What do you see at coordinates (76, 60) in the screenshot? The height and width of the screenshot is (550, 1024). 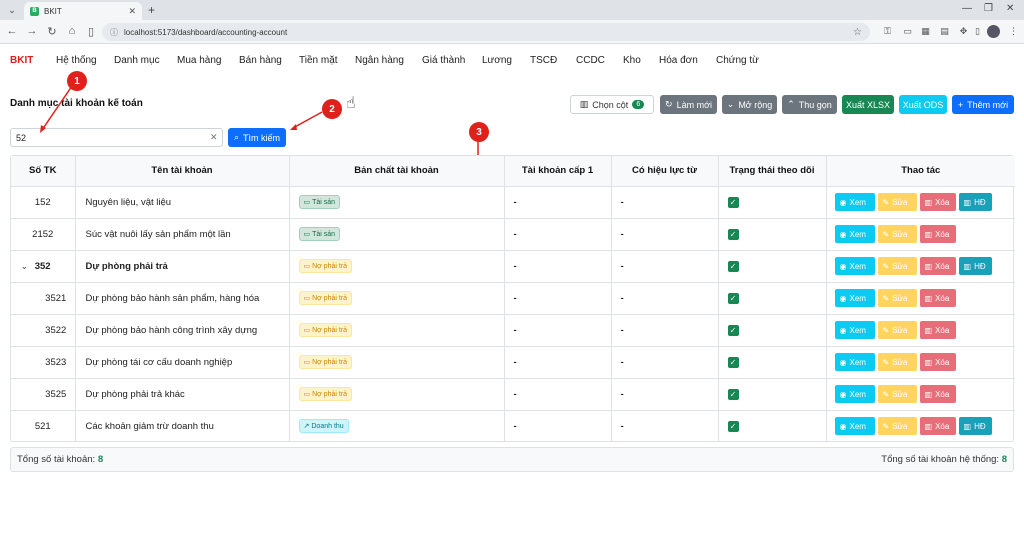 I see `menu-he-thong: Hệ thống` at bounding box center [76, 60].